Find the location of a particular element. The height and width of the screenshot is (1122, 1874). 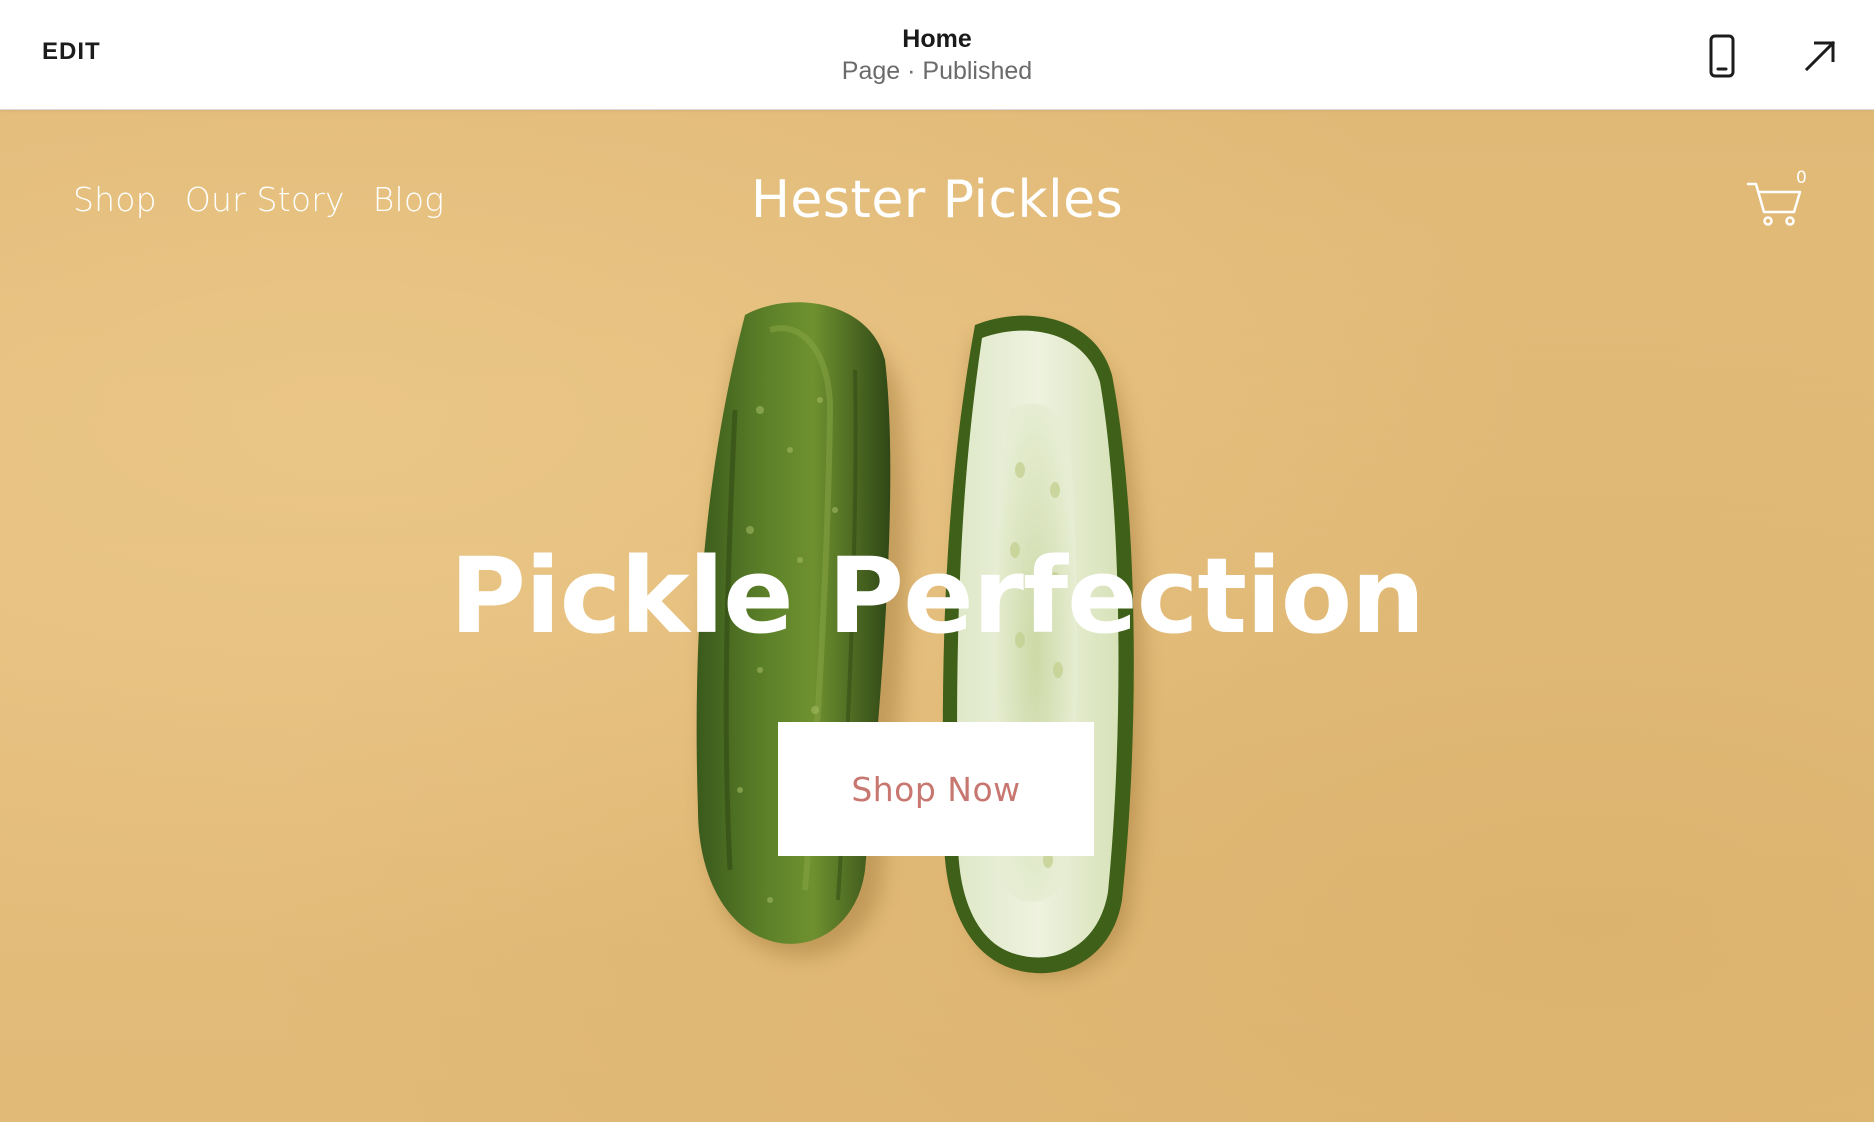

site-title: Hester Pickles is located at coordinates (937, 200).